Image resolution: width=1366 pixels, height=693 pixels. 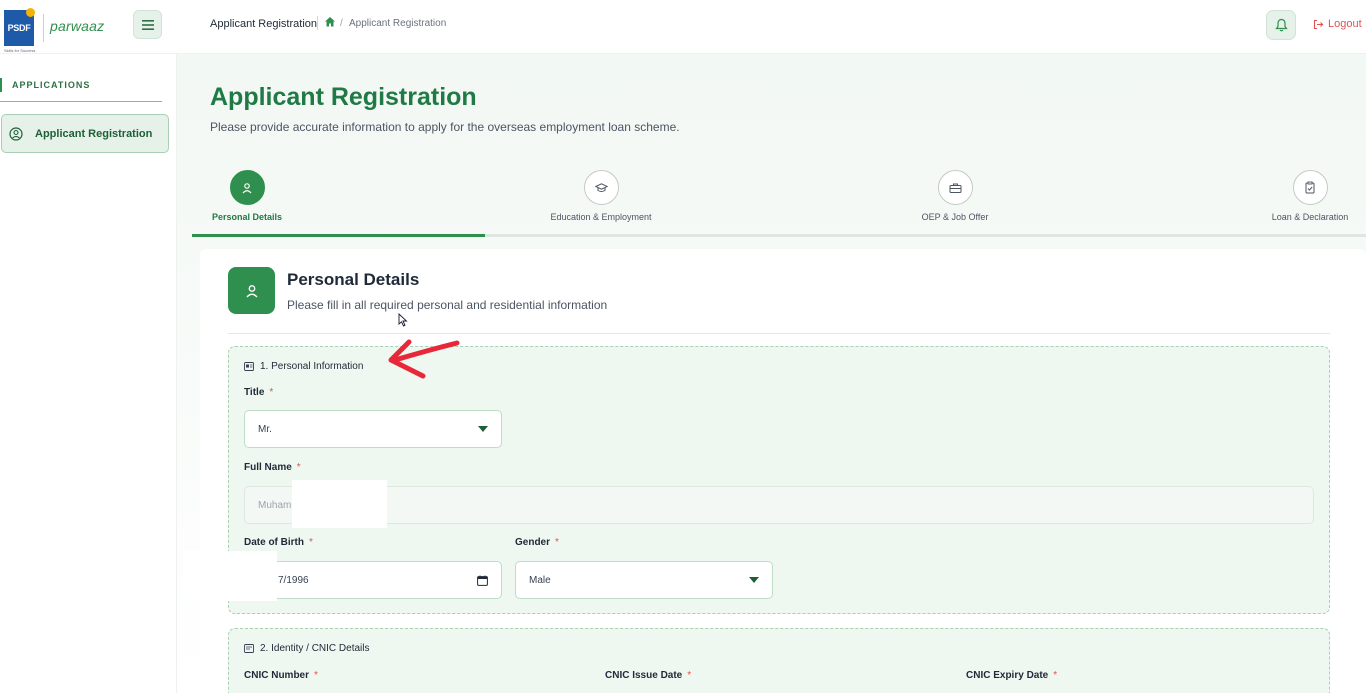 I want to click on sidebar-divider, so click(x=81, y=101).